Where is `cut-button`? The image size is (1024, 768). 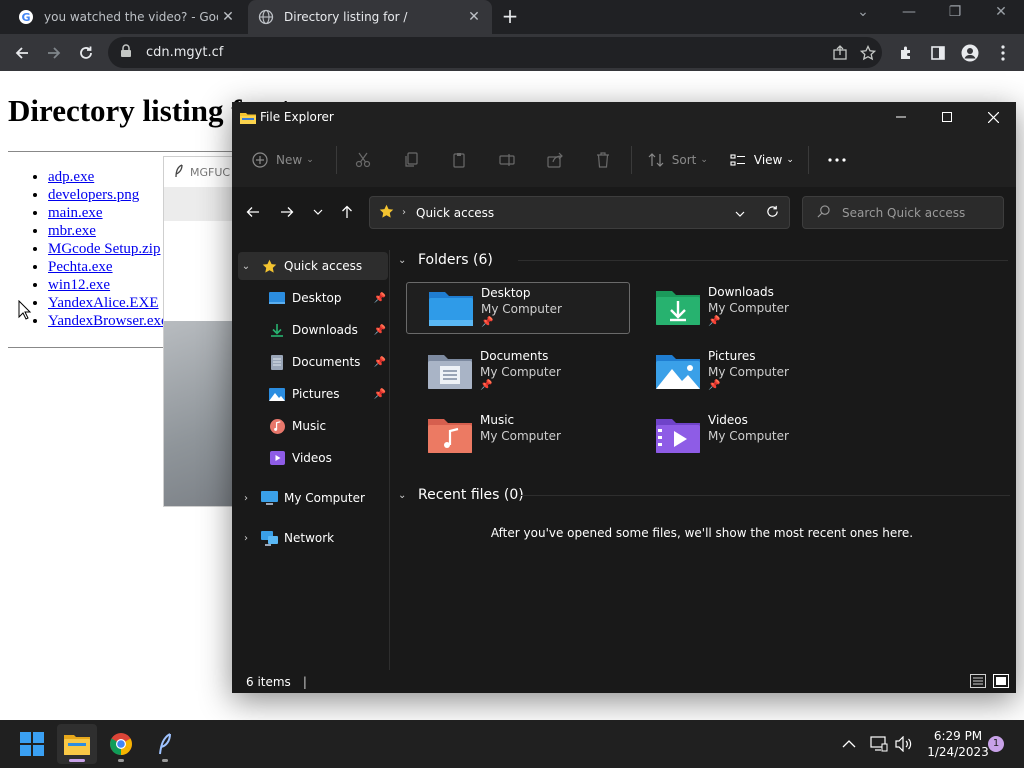 cut-button is located at coordinates (363, 160).